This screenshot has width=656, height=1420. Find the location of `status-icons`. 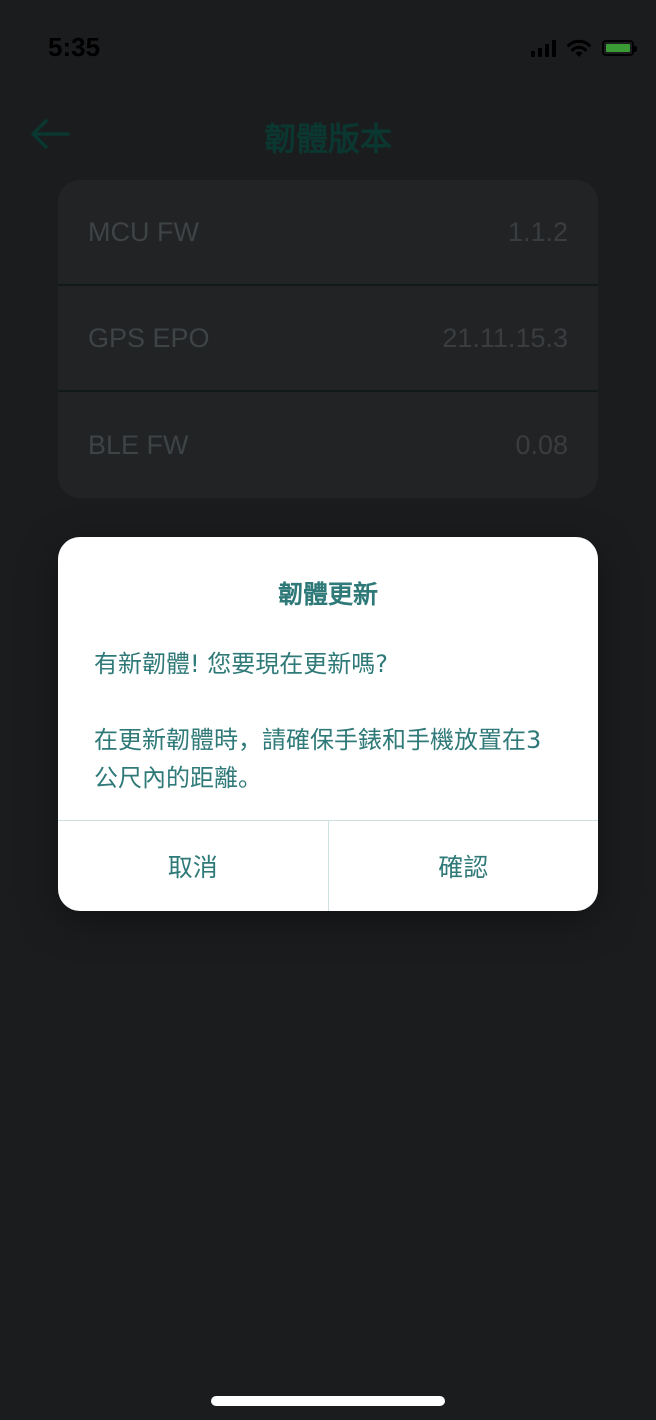

status-icons is located at coordinates (584, 48).